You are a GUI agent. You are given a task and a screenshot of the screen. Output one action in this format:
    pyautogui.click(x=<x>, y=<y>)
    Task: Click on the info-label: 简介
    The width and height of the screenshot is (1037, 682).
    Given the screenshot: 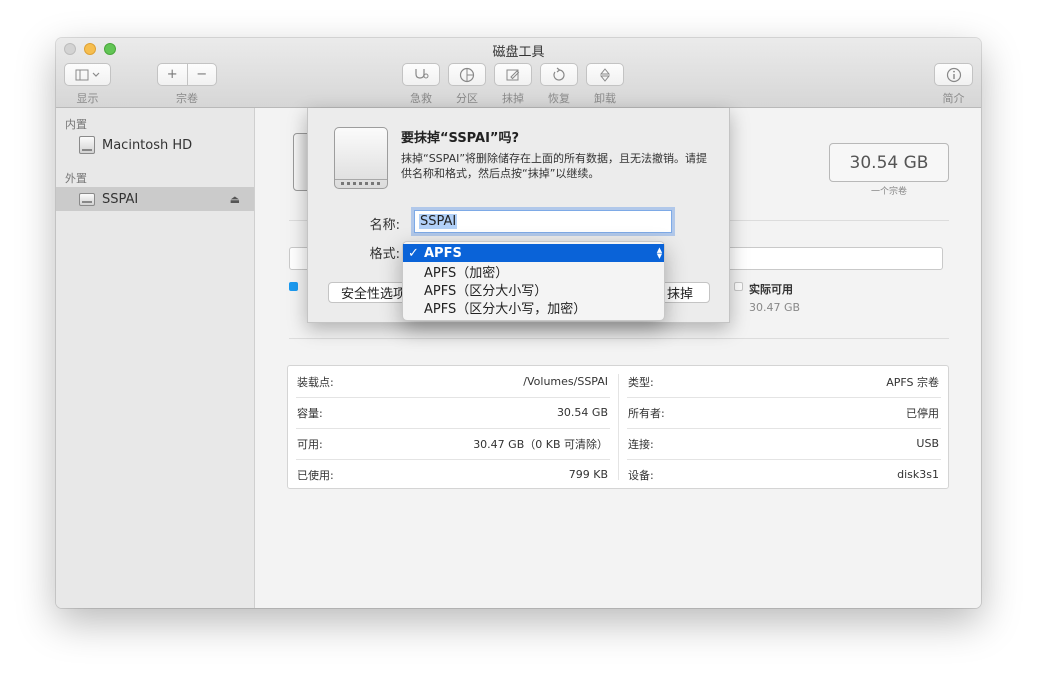 What is the action you would take?
    pyautogui.click(x=953, y=98)
    